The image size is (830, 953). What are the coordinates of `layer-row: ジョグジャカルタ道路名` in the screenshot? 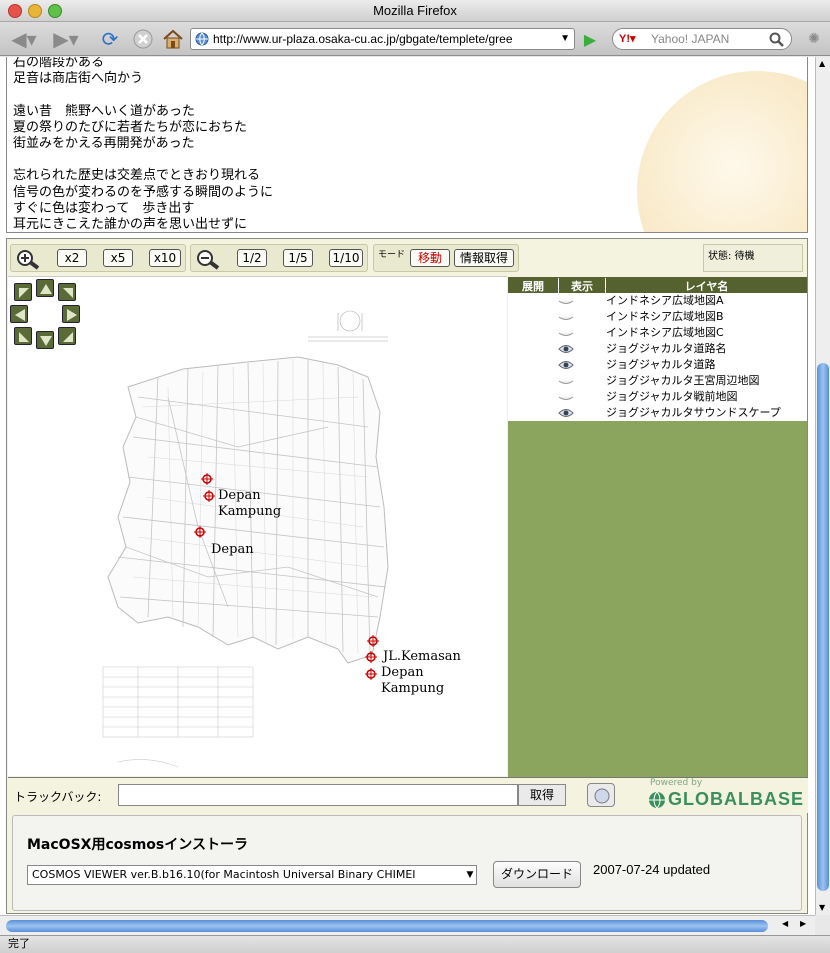 It's located at (657, 349).